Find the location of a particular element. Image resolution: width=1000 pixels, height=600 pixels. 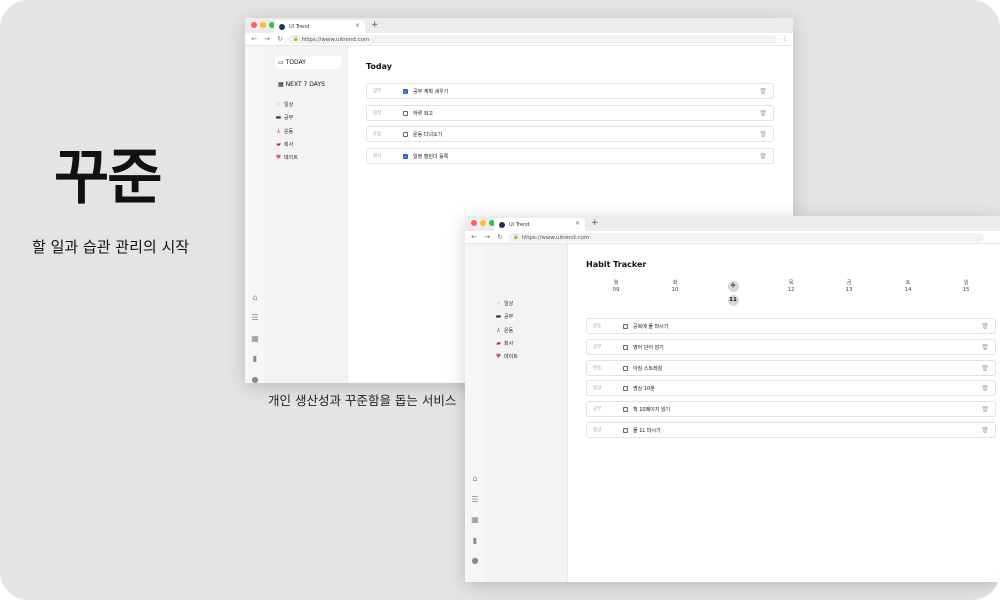

category-label: 일상 is located at coordinates (509, 304).